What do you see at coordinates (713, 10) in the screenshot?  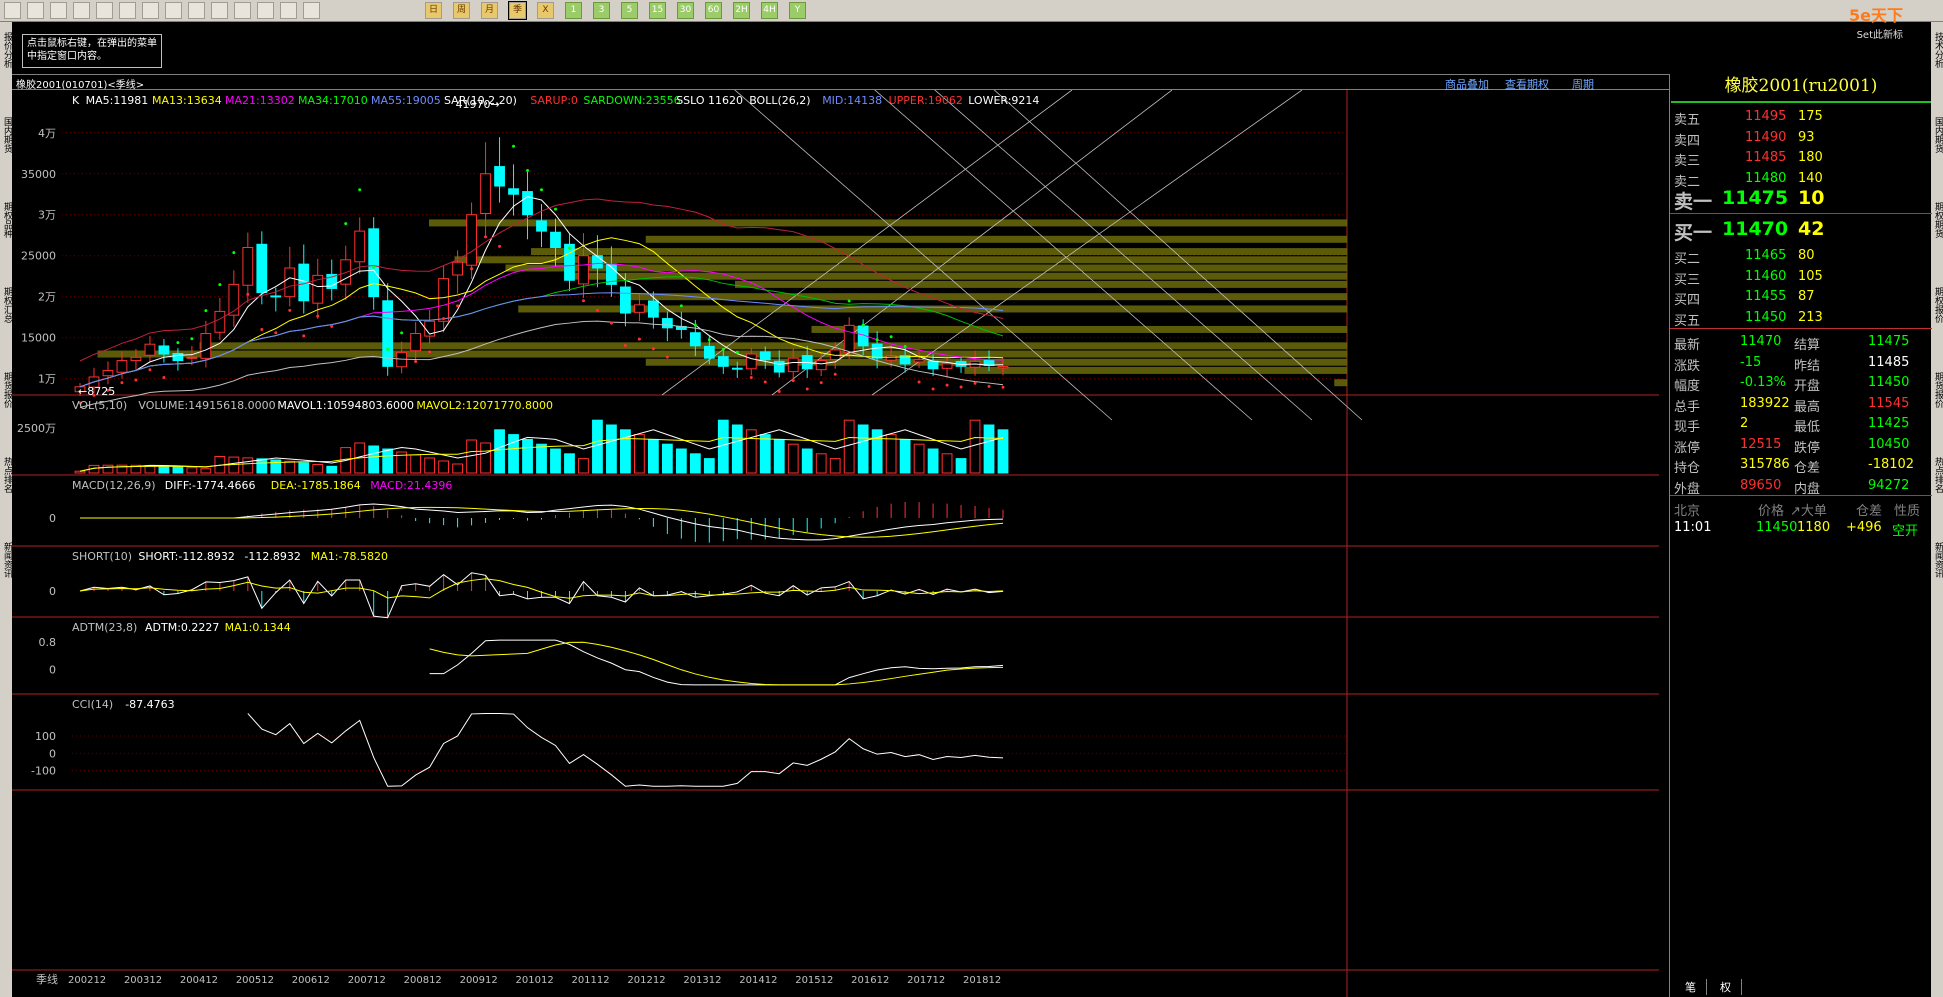 I see `period-button-60: 60` at bounding box center [713, 10].